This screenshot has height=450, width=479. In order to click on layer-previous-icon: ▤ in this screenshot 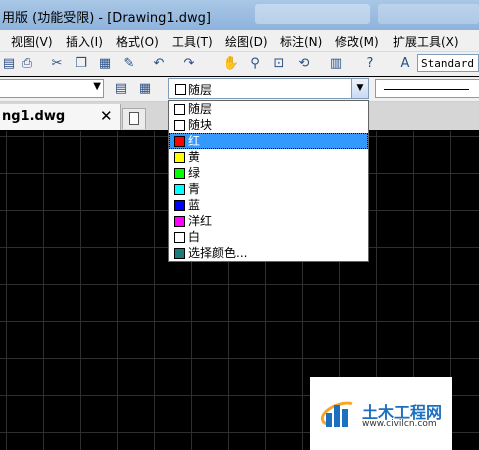, I will do `click(121, 89)`.